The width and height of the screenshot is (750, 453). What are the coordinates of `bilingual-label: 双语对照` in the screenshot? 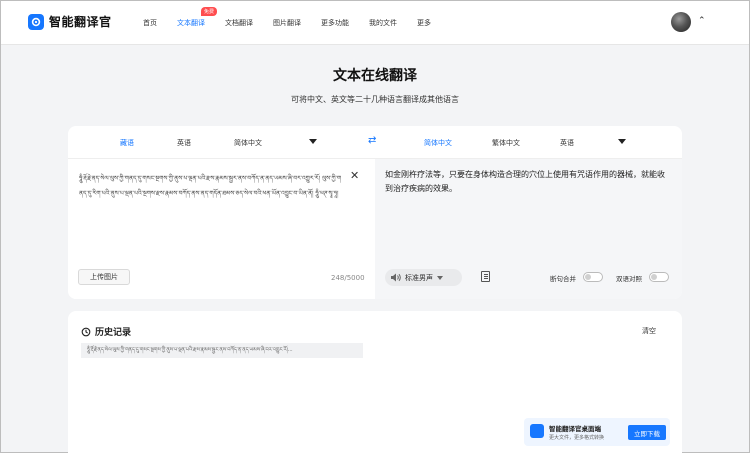 It's located at (629, 279).